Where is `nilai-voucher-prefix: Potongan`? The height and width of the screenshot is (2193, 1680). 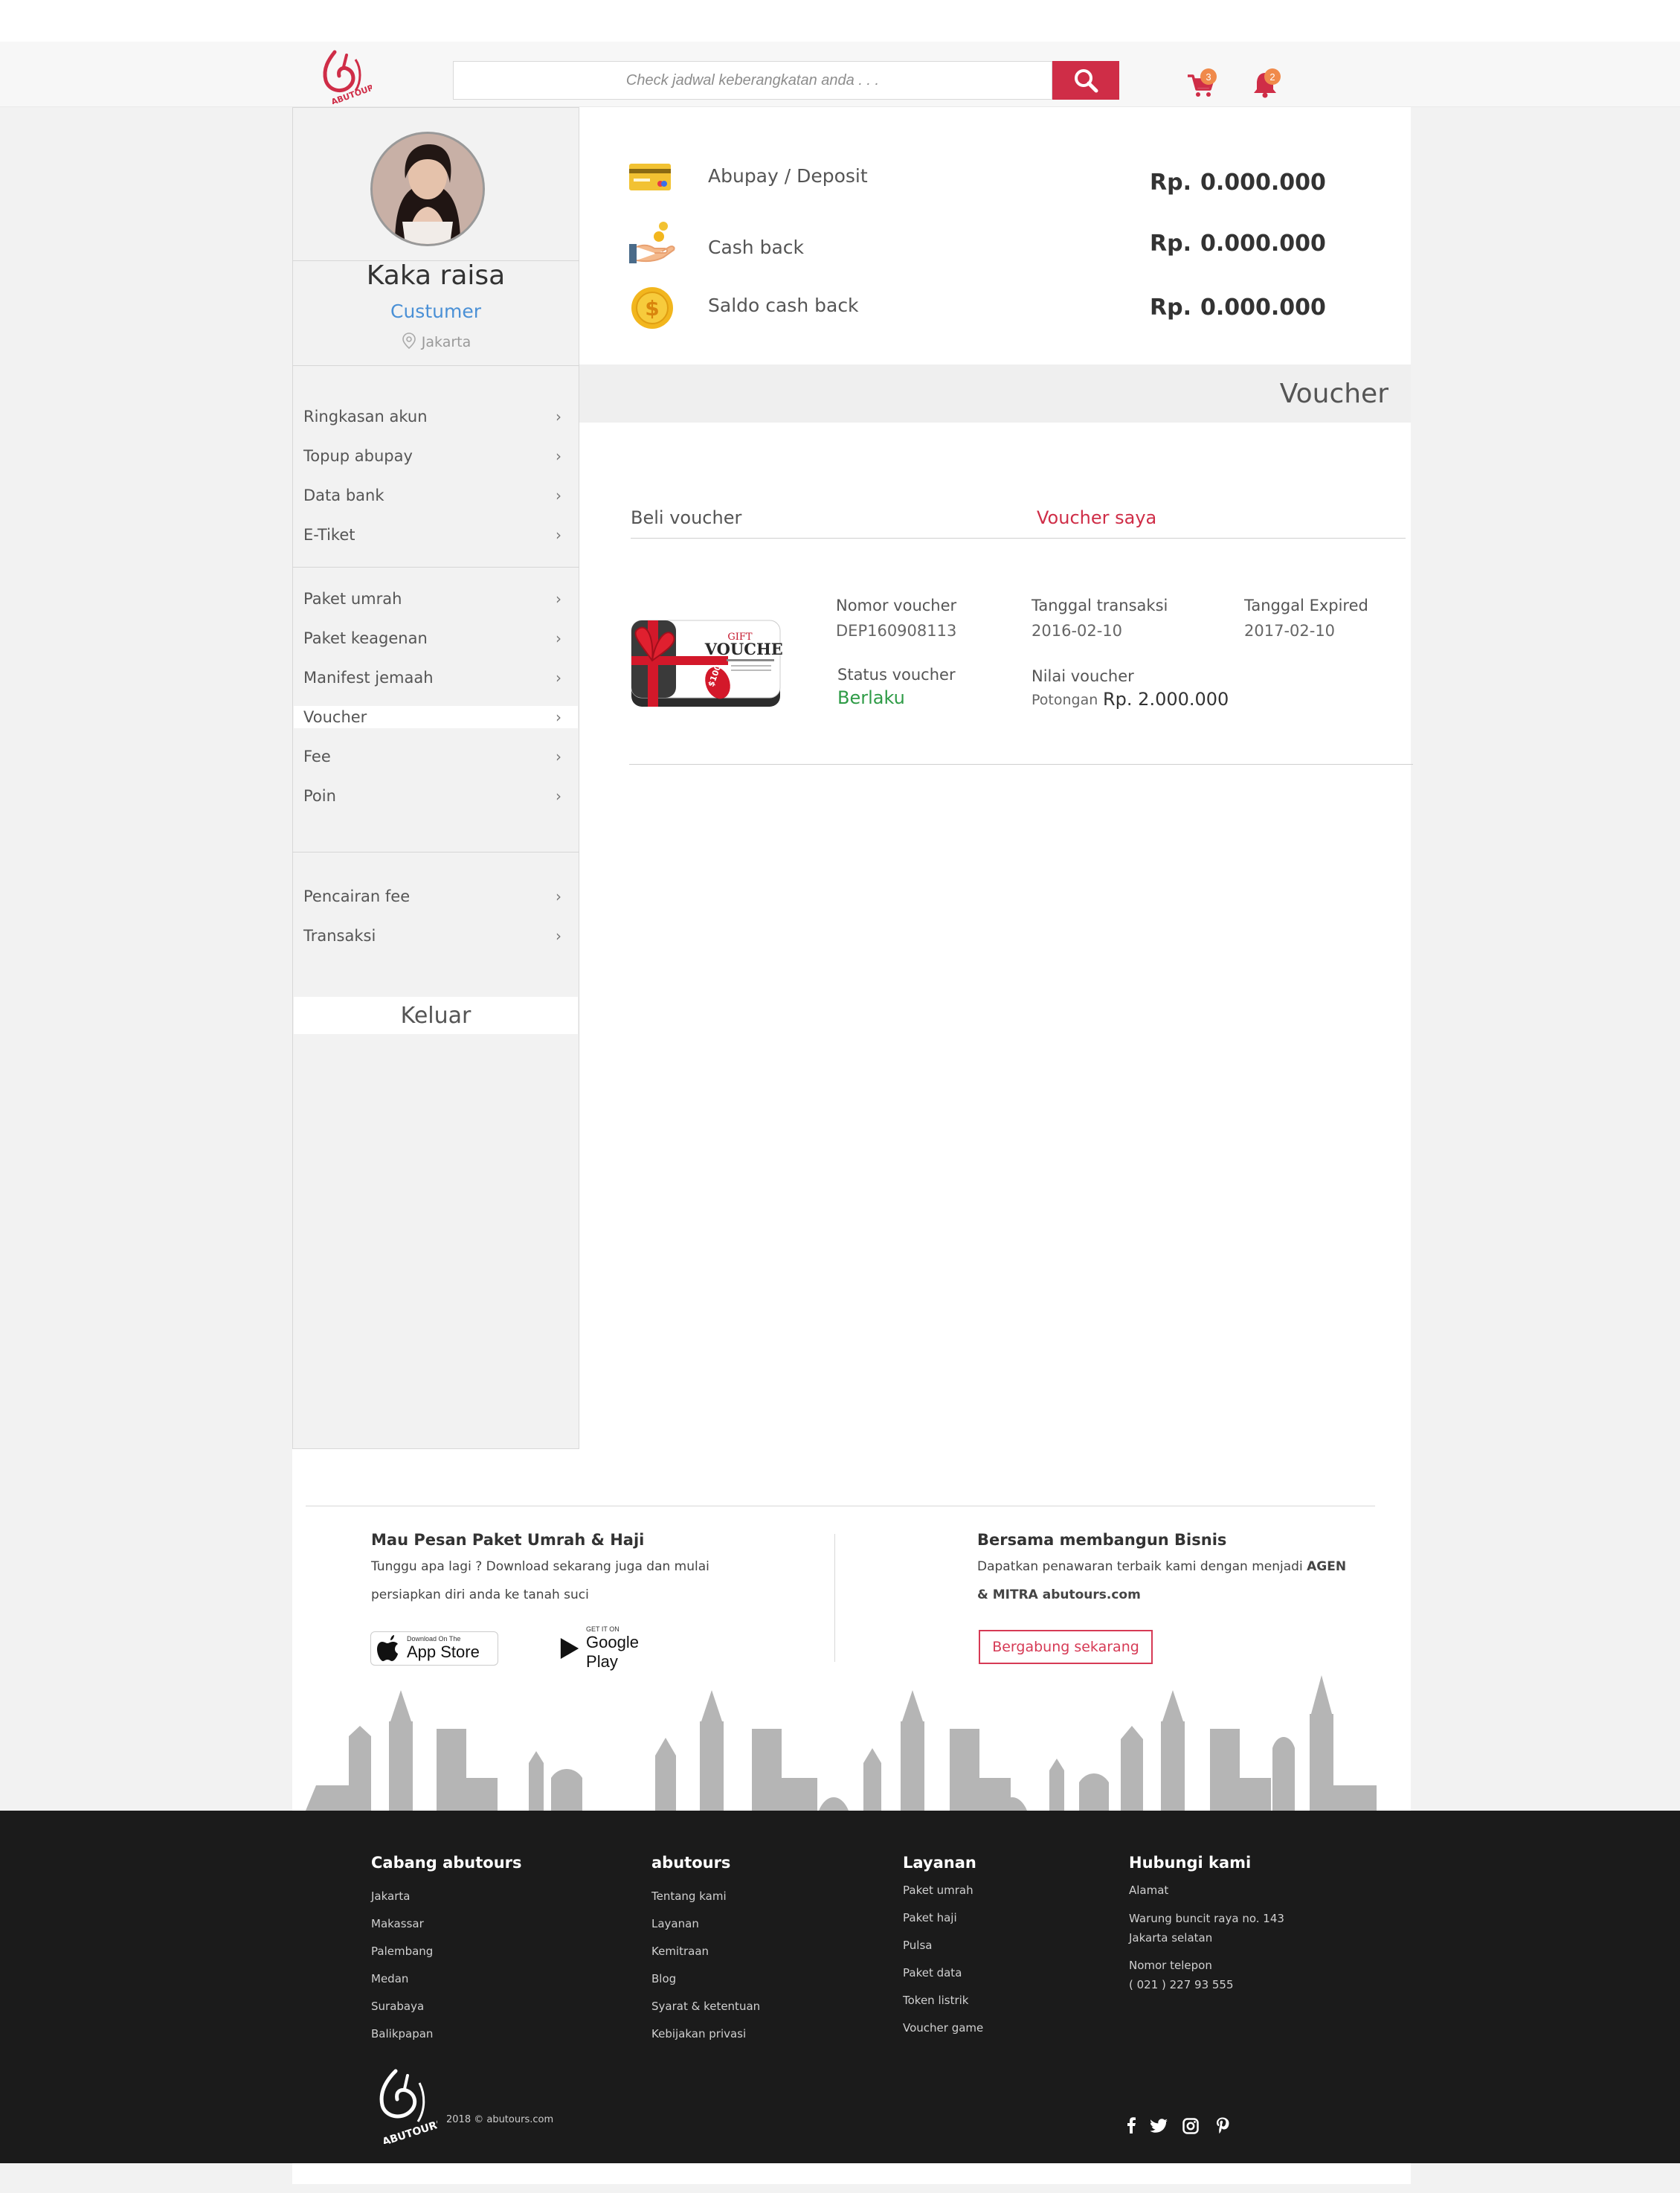 nilai-voucher-prefix: Potongan is located at coordinates (1065, 700).